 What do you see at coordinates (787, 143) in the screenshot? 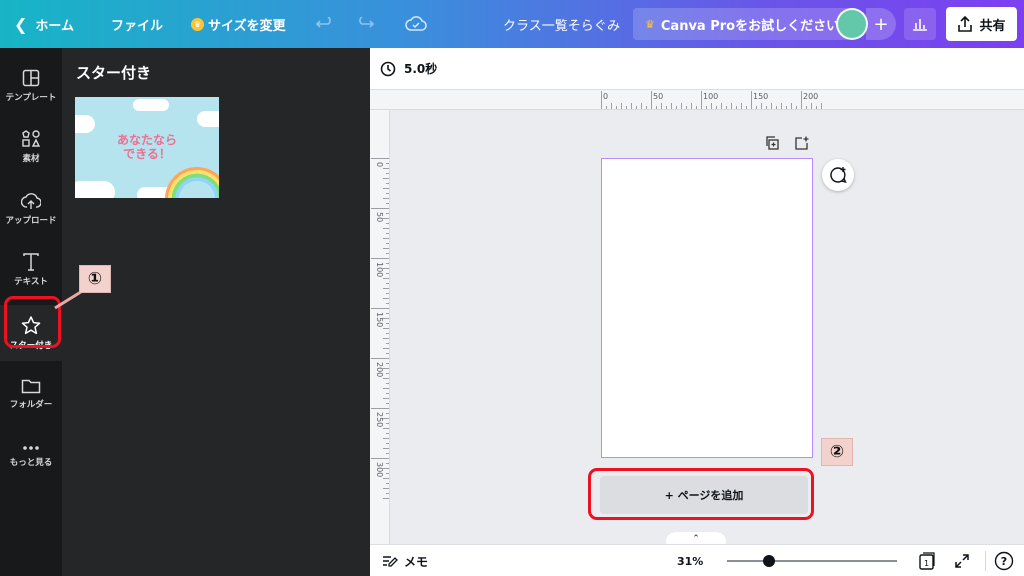
I see `page-tools` at bounding box center [787, 143].